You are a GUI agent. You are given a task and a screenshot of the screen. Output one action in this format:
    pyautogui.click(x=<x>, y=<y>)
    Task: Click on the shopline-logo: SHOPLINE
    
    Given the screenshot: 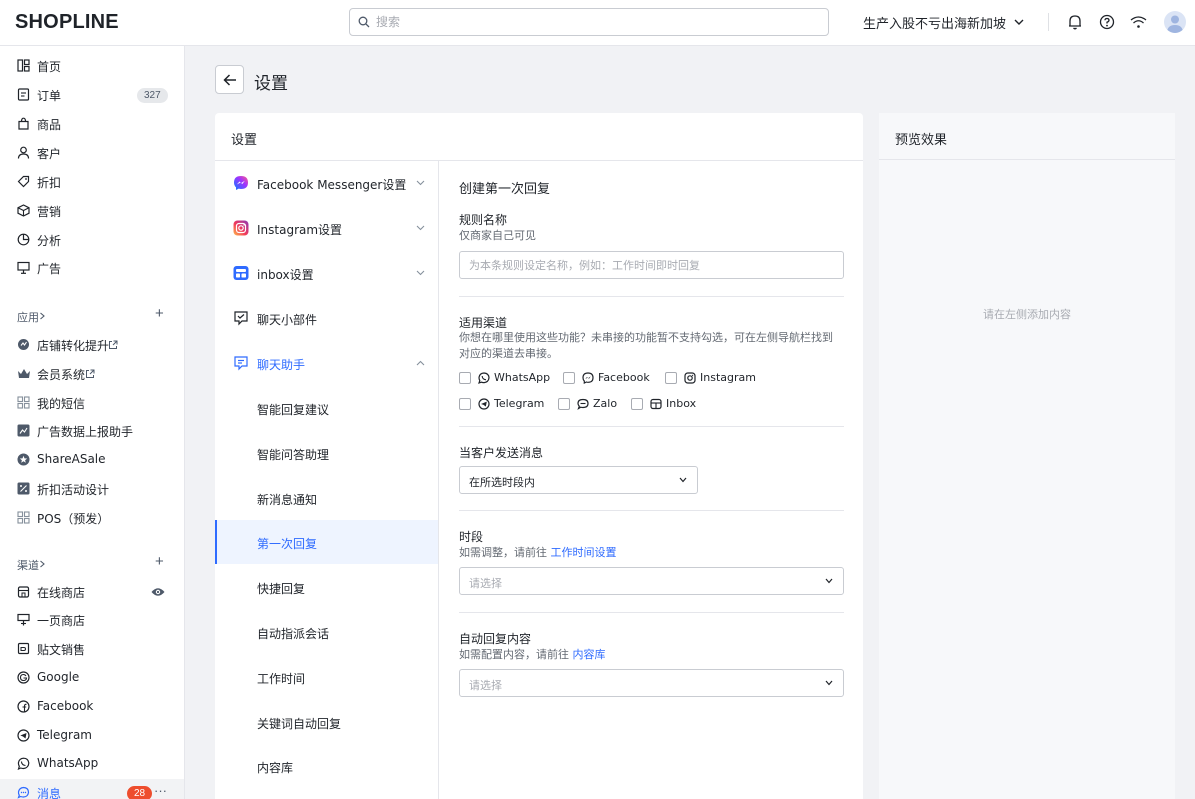 What is the action you would take?
    pyautogui.click(x=67, y=22)
    